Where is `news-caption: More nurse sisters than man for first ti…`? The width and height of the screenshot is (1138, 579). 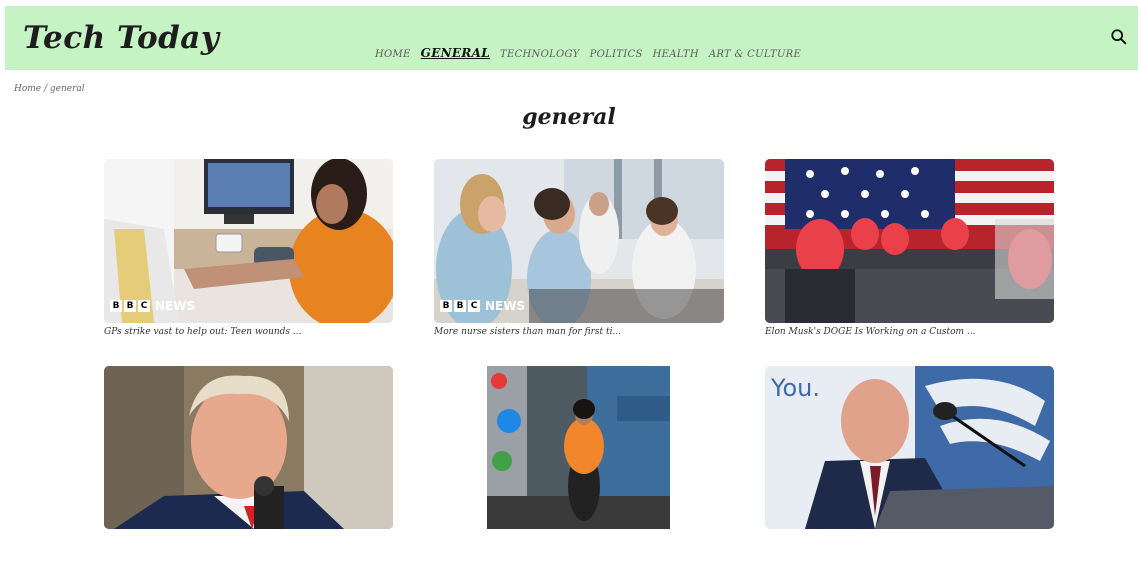
news-caption: More nurse sisters than man for first ti… is located at coordinates (584, 332).